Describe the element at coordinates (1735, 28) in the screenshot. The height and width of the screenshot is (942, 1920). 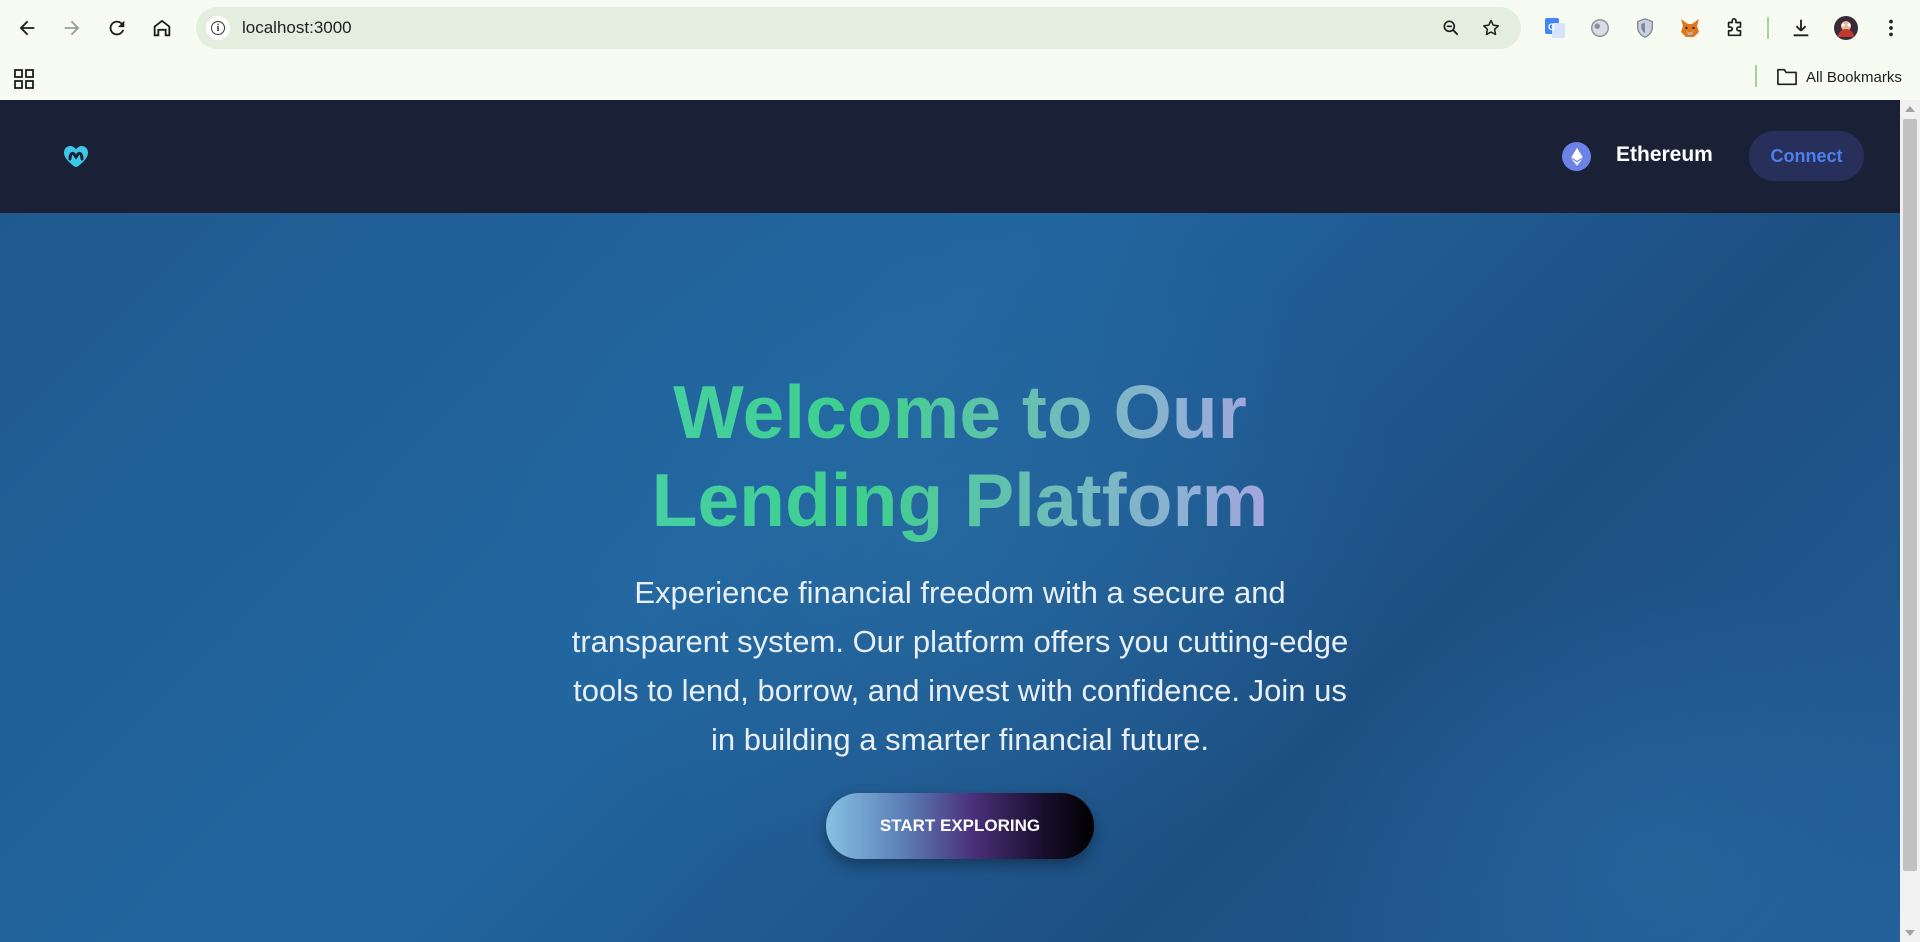
I see `puzzle-icon` at that location.